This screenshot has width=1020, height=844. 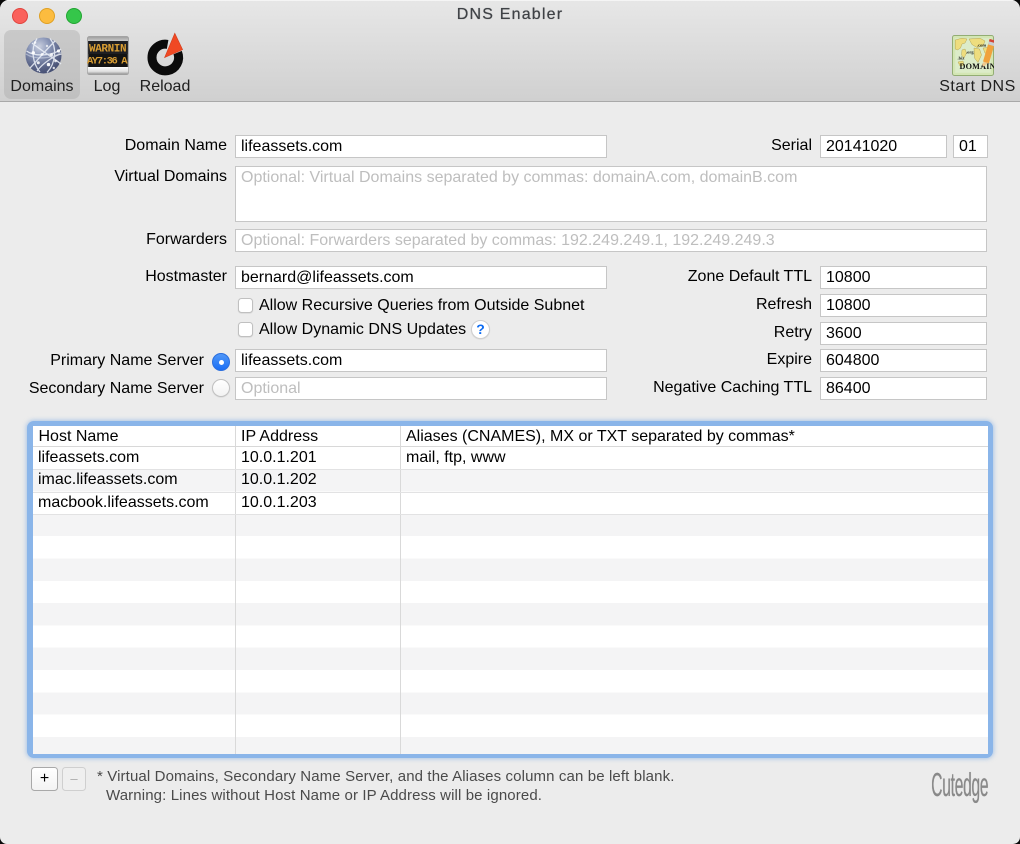 What do you see at coordinates (107, 62) in the screenshot?
I see `svg-text: AY7:36 A` at bounding box center [107, 62].